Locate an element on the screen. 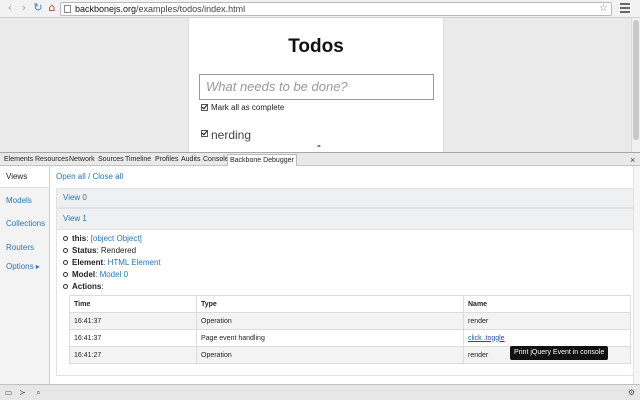  mark-all-label: Mark all as complete is located at coordinates (248, 107).